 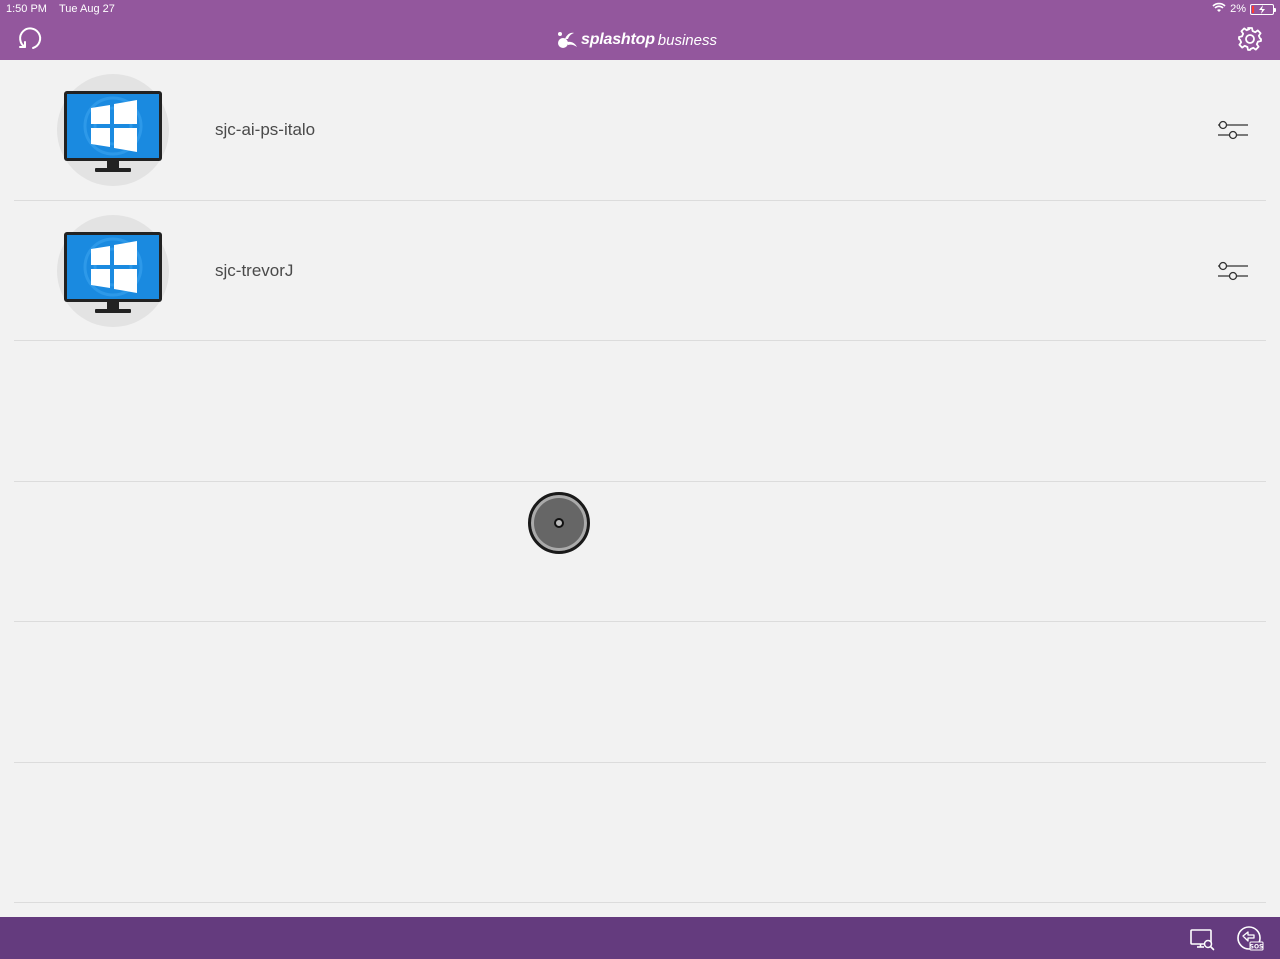 I want to click on sos-button: SOS, so click(x=1250, y=939).